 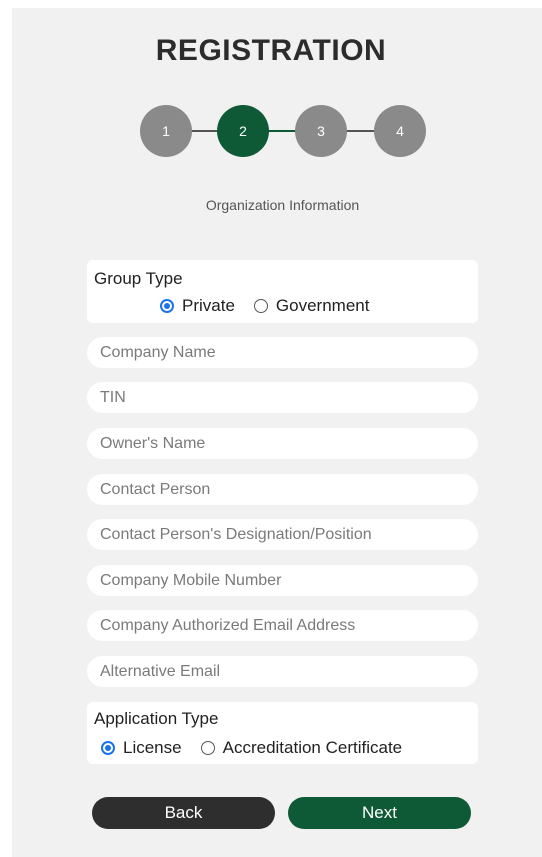 I want to click on company-email-input, so click(x=282, y=625).